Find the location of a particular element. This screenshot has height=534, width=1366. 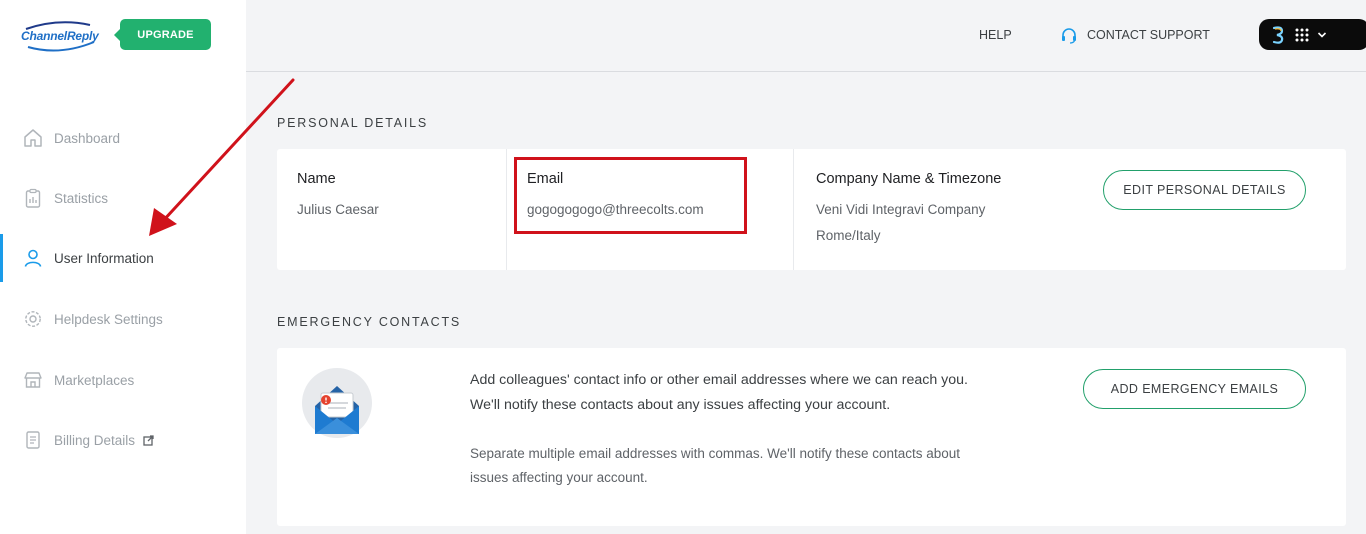

sidebar-item-user-information: User Information is located at coordinates (123, 258).